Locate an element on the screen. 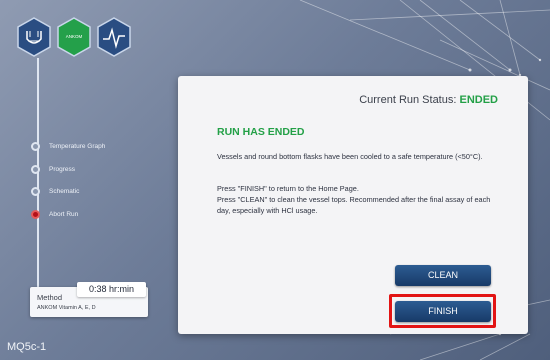 The height and width of the screenshot is (360, 550). method-label: Method is located at coordinates (50, 297).